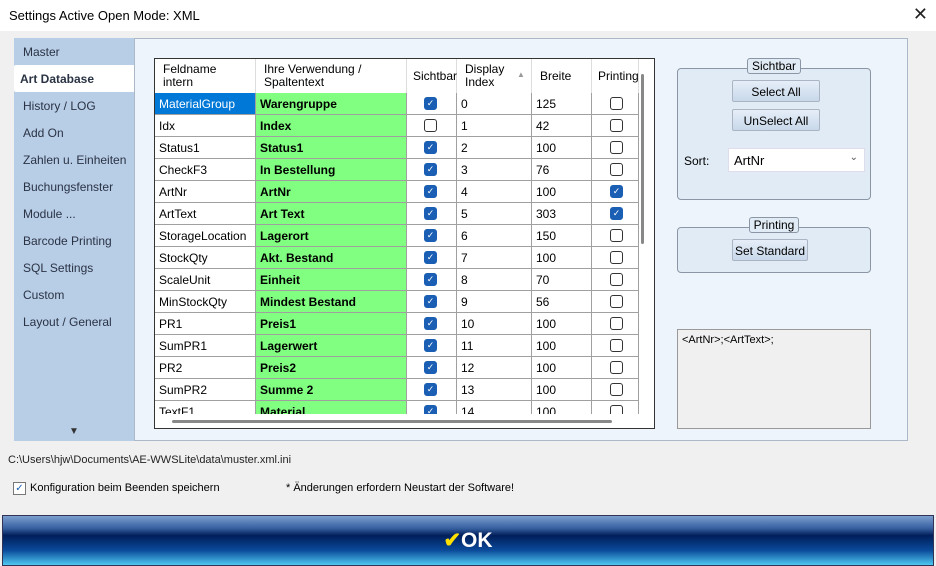  I want to click on print-fields-text: <ArtNr>;<ArtText>;, so click(774, 379).